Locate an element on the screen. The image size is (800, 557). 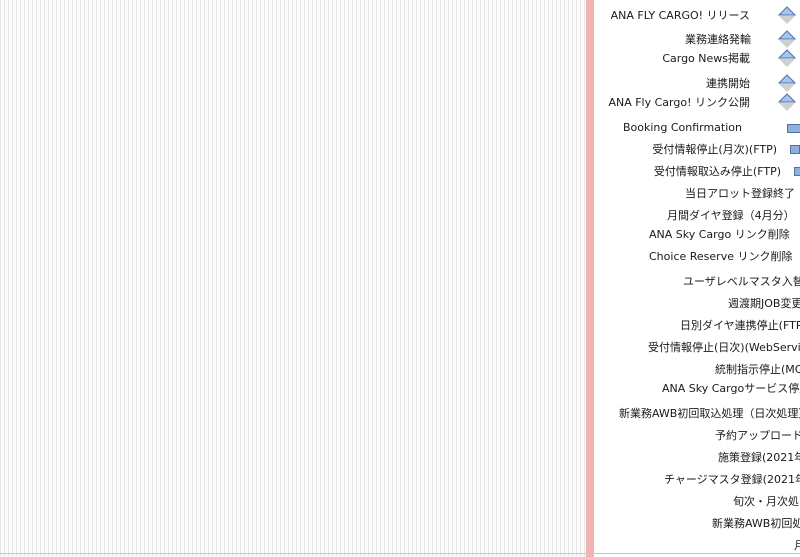
task-row: ANA Sky Cargo リンク削除 is located at coordinates (697, 235).